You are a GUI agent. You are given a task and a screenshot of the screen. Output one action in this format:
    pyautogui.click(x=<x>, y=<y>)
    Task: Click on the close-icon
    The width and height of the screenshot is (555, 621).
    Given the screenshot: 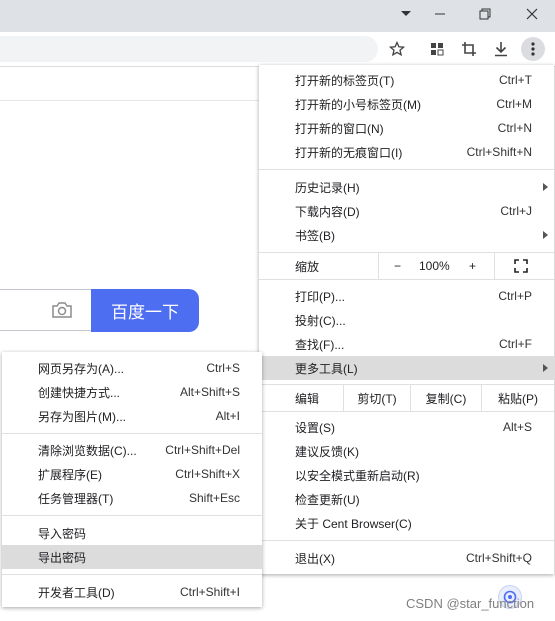 What is the action you would take?
    pyautogui.click(x=532, y=14)
    